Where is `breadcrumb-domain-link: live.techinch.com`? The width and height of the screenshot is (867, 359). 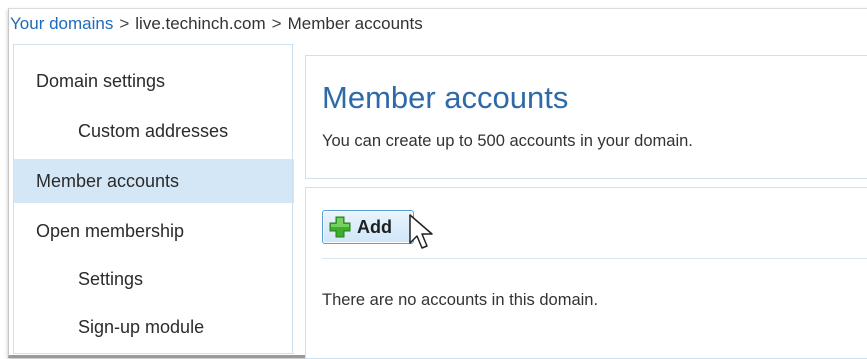 breadcrumb-domain-link: live.techinch.com is located at coordinates (200, 23).